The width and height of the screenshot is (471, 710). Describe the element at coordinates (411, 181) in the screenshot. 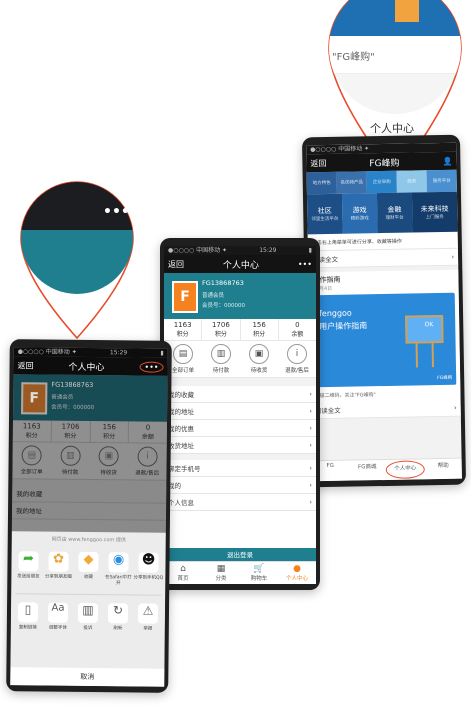

I see `tile-top-4: 商务` at that location.